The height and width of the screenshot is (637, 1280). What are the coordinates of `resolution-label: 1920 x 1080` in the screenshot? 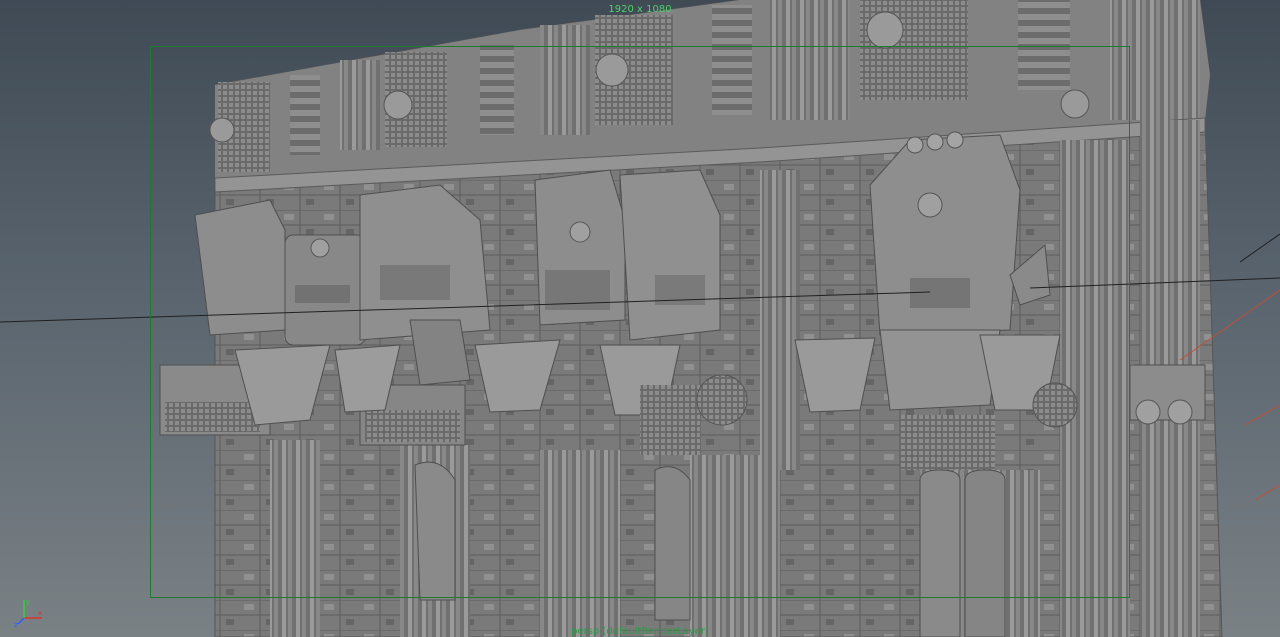 It's located at (640, 9).